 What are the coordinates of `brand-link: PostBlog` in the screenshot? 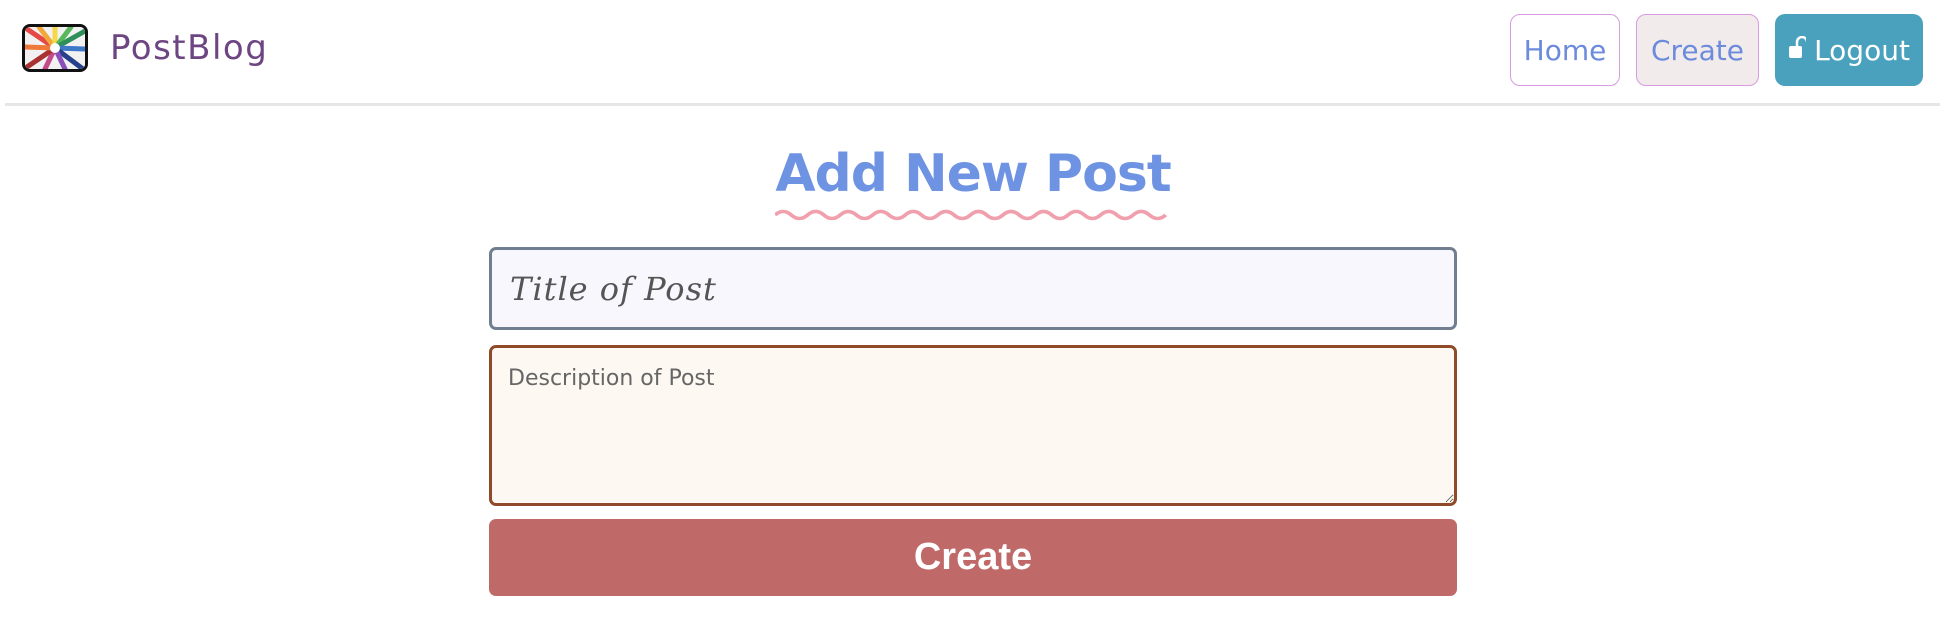 It's located at (145, 48).